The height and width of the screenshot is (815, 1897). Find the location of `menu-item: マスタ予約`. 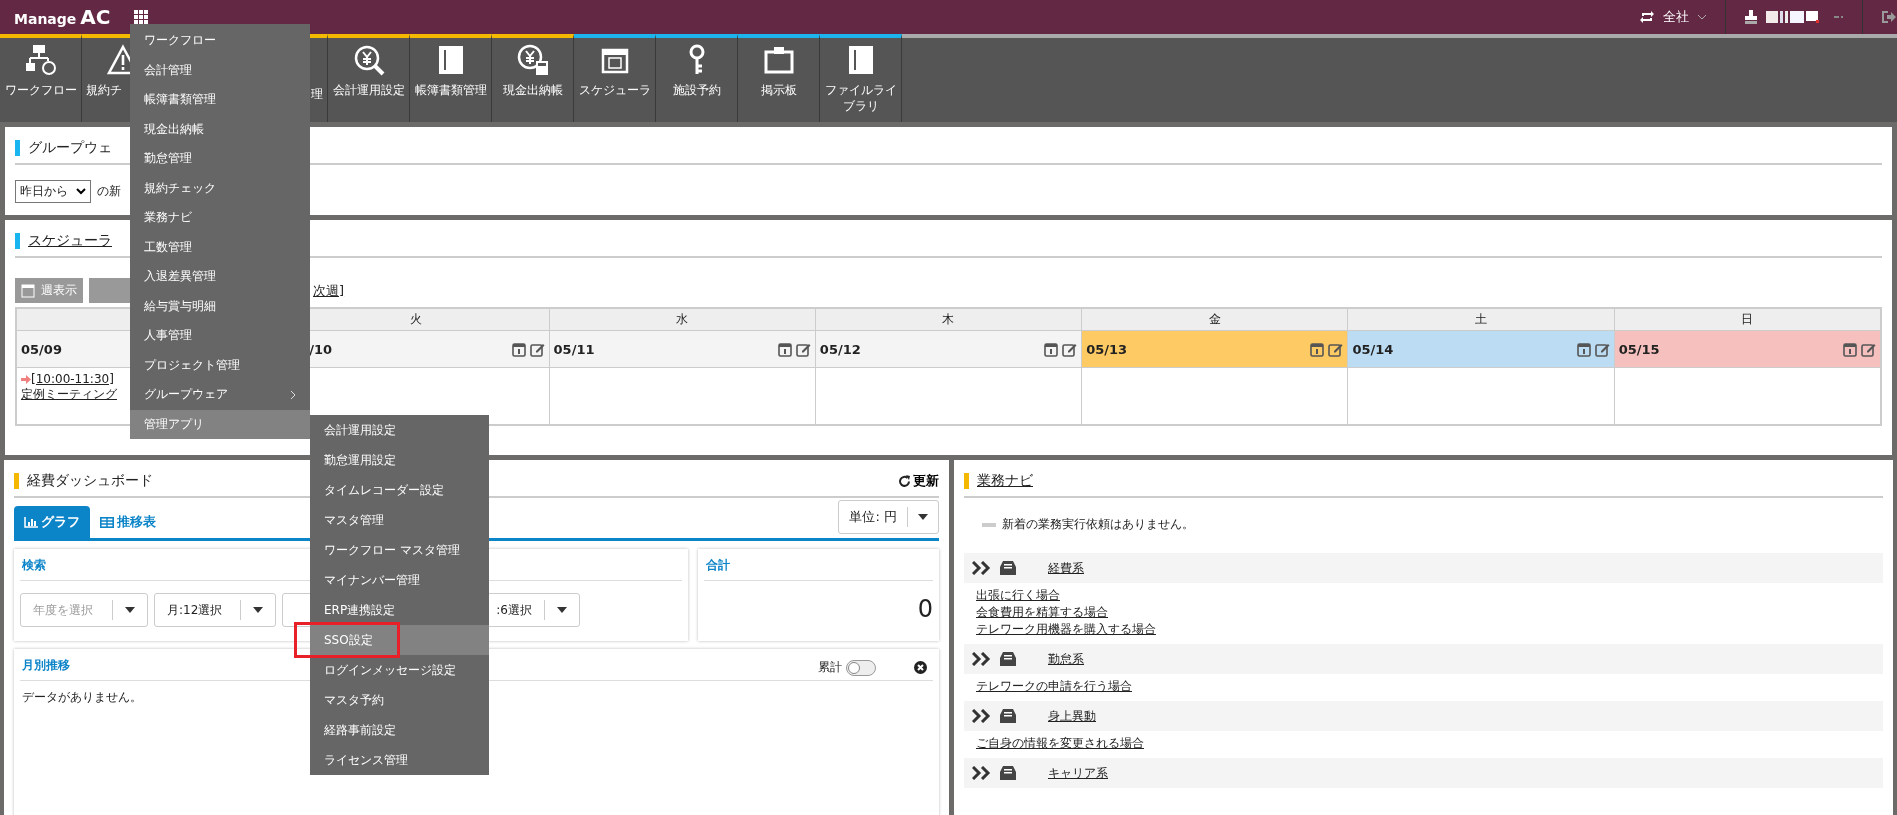

menu-item: マスタ予約 is located at coordinates (399, 700).